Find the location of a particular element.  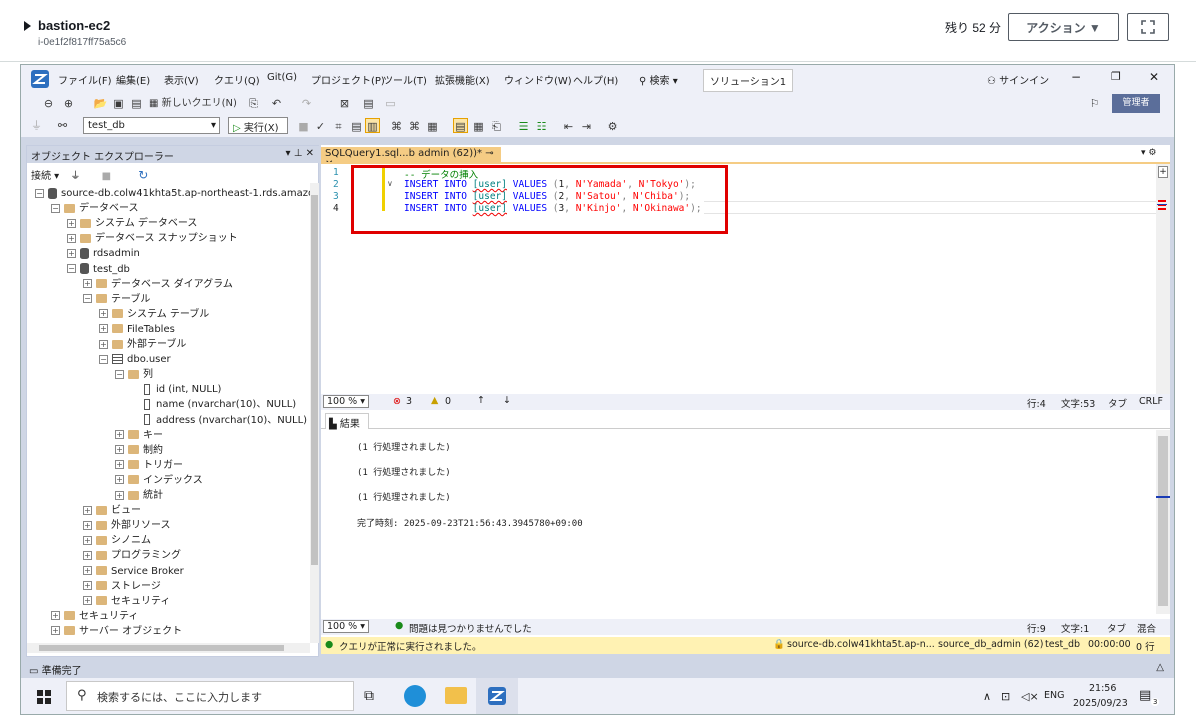

properties-icon: ▤ is located at coordinates (368, 103).